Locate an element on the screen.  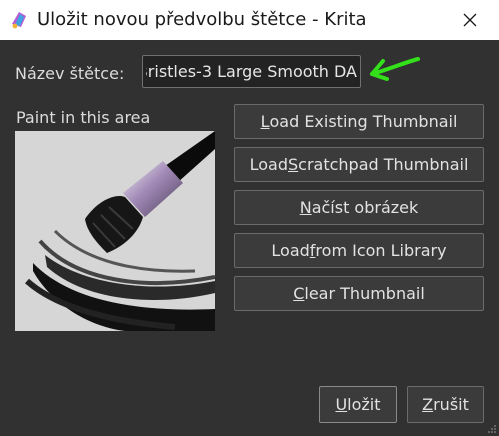
brush-name-input is located at coordinates (251, 71).